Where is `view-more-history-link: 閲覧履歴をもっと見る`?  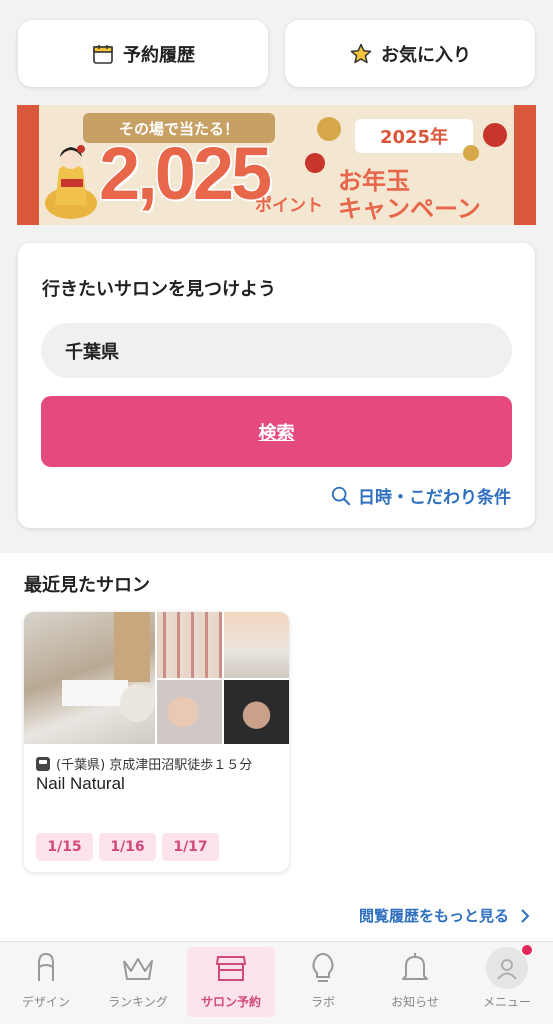
view-more-history-link: 閲覧履歴をもっと見る is located at coordinates (445, 915).